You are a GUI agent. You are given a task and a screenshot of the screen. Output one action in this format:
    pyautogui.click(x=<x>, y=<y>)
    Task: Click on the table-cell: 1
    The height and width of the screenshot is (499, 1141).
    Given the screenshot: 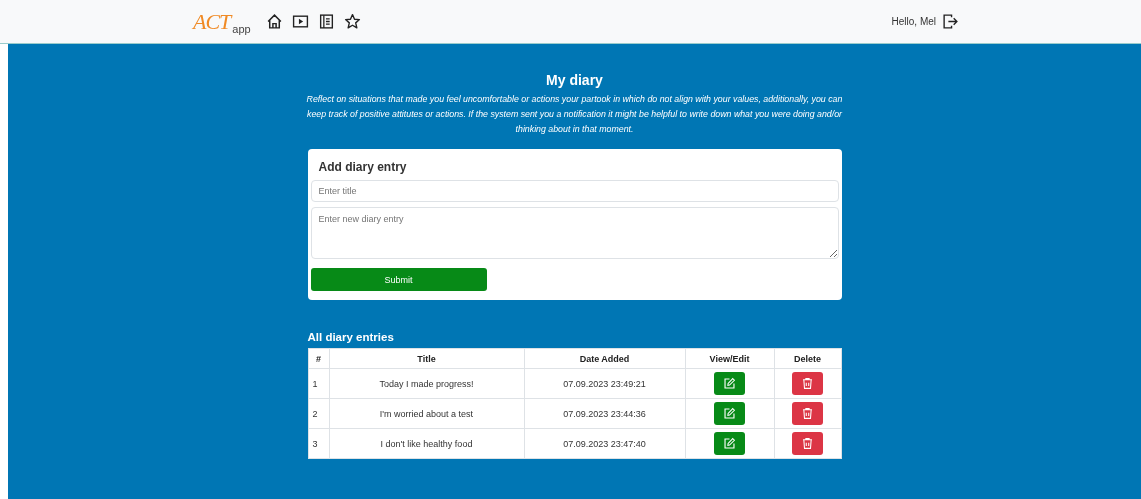 What is the action you would take?
    pyautogui.click(x=318, y=383)
    